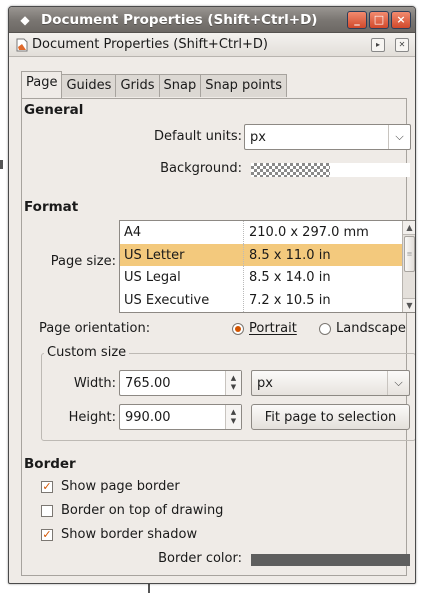 The width and height of the screenshot is (423, 593). Describe the element at coordinates (330, 560) in the screenshot. I see `border-color-swatch` at that location.